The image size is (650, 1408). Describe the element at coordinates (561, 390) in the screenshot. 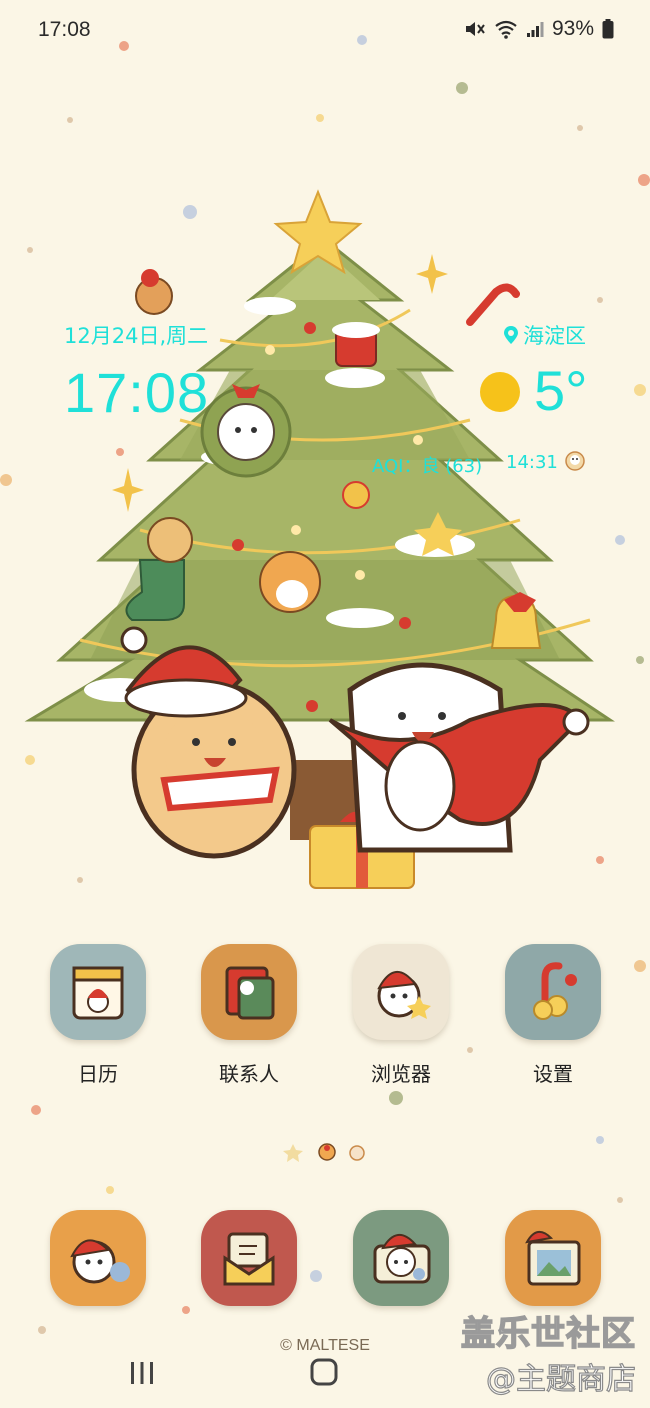

I see `widget-temperature: 5°` at that location.